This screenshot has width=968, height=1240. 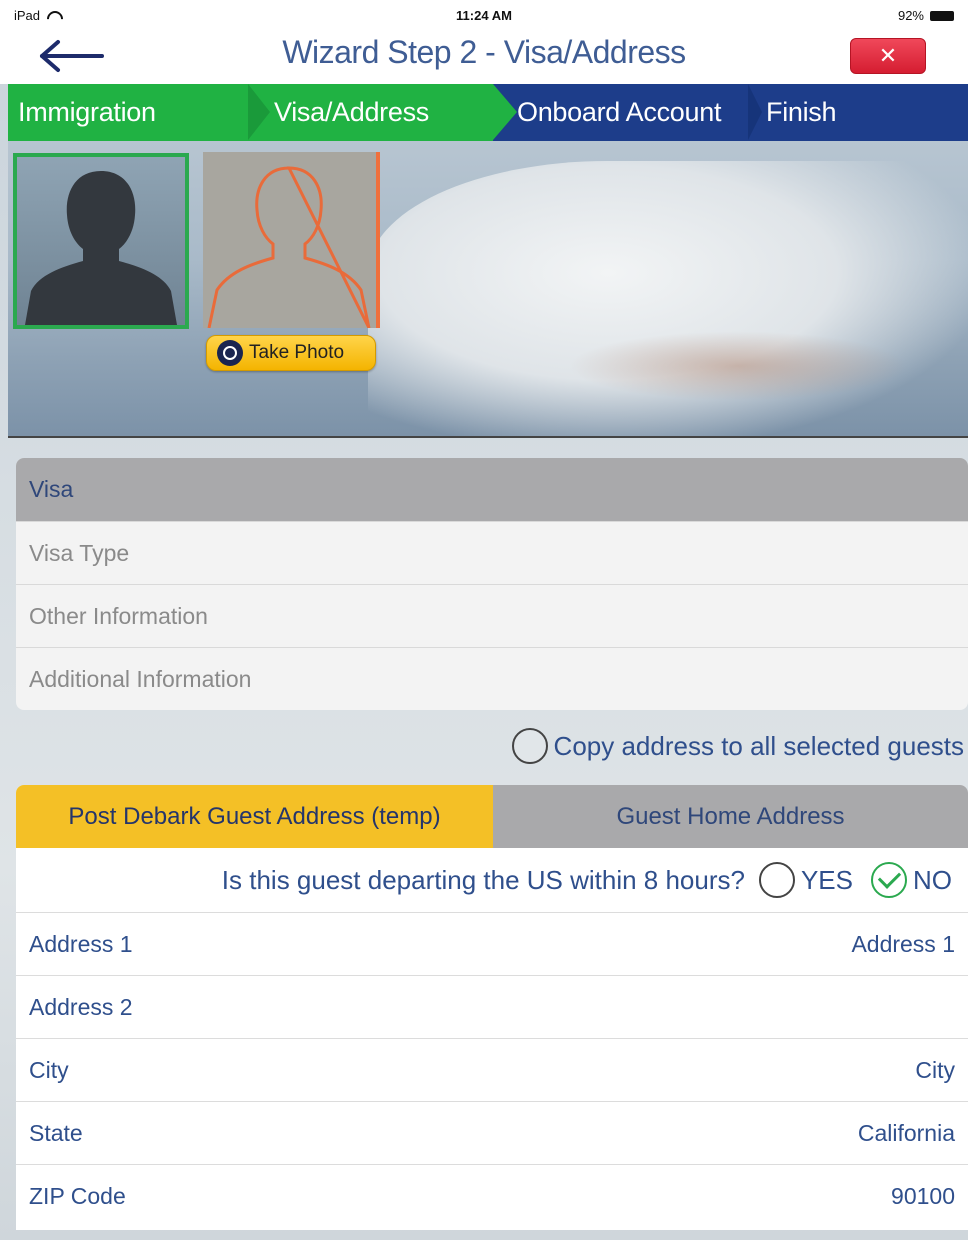 I want to click on battery-icon, so click(x=942, y=15).